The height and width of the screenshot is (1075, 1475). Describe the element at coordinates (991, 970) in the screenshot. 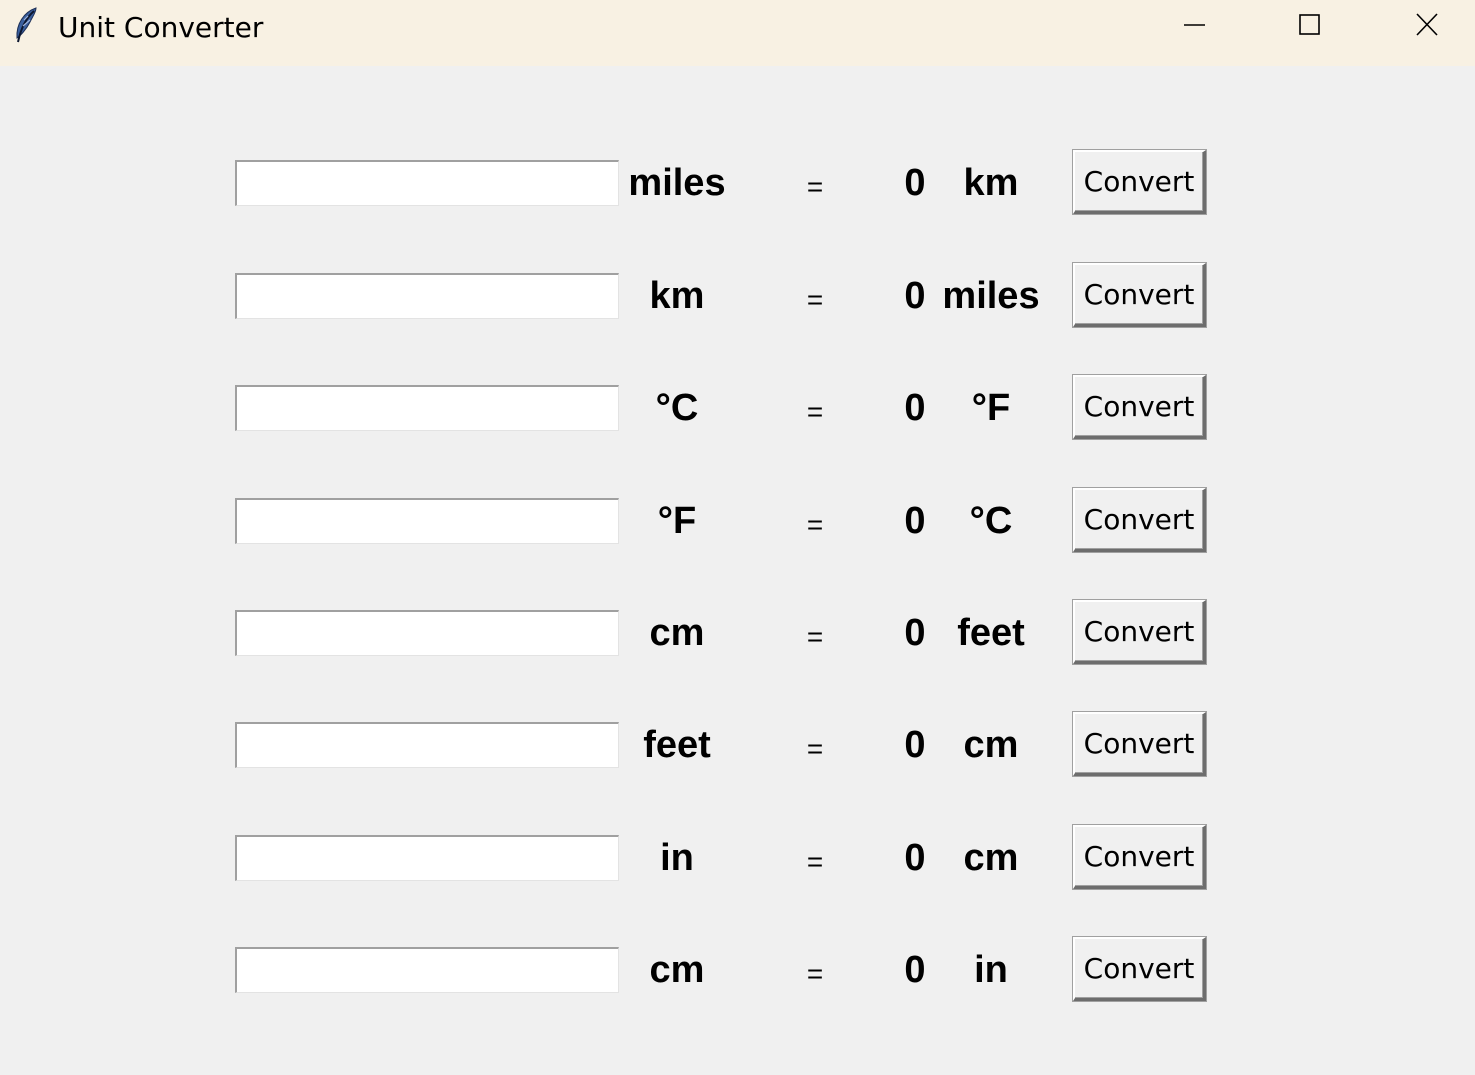

I see `to-unit-label: in` at that location.